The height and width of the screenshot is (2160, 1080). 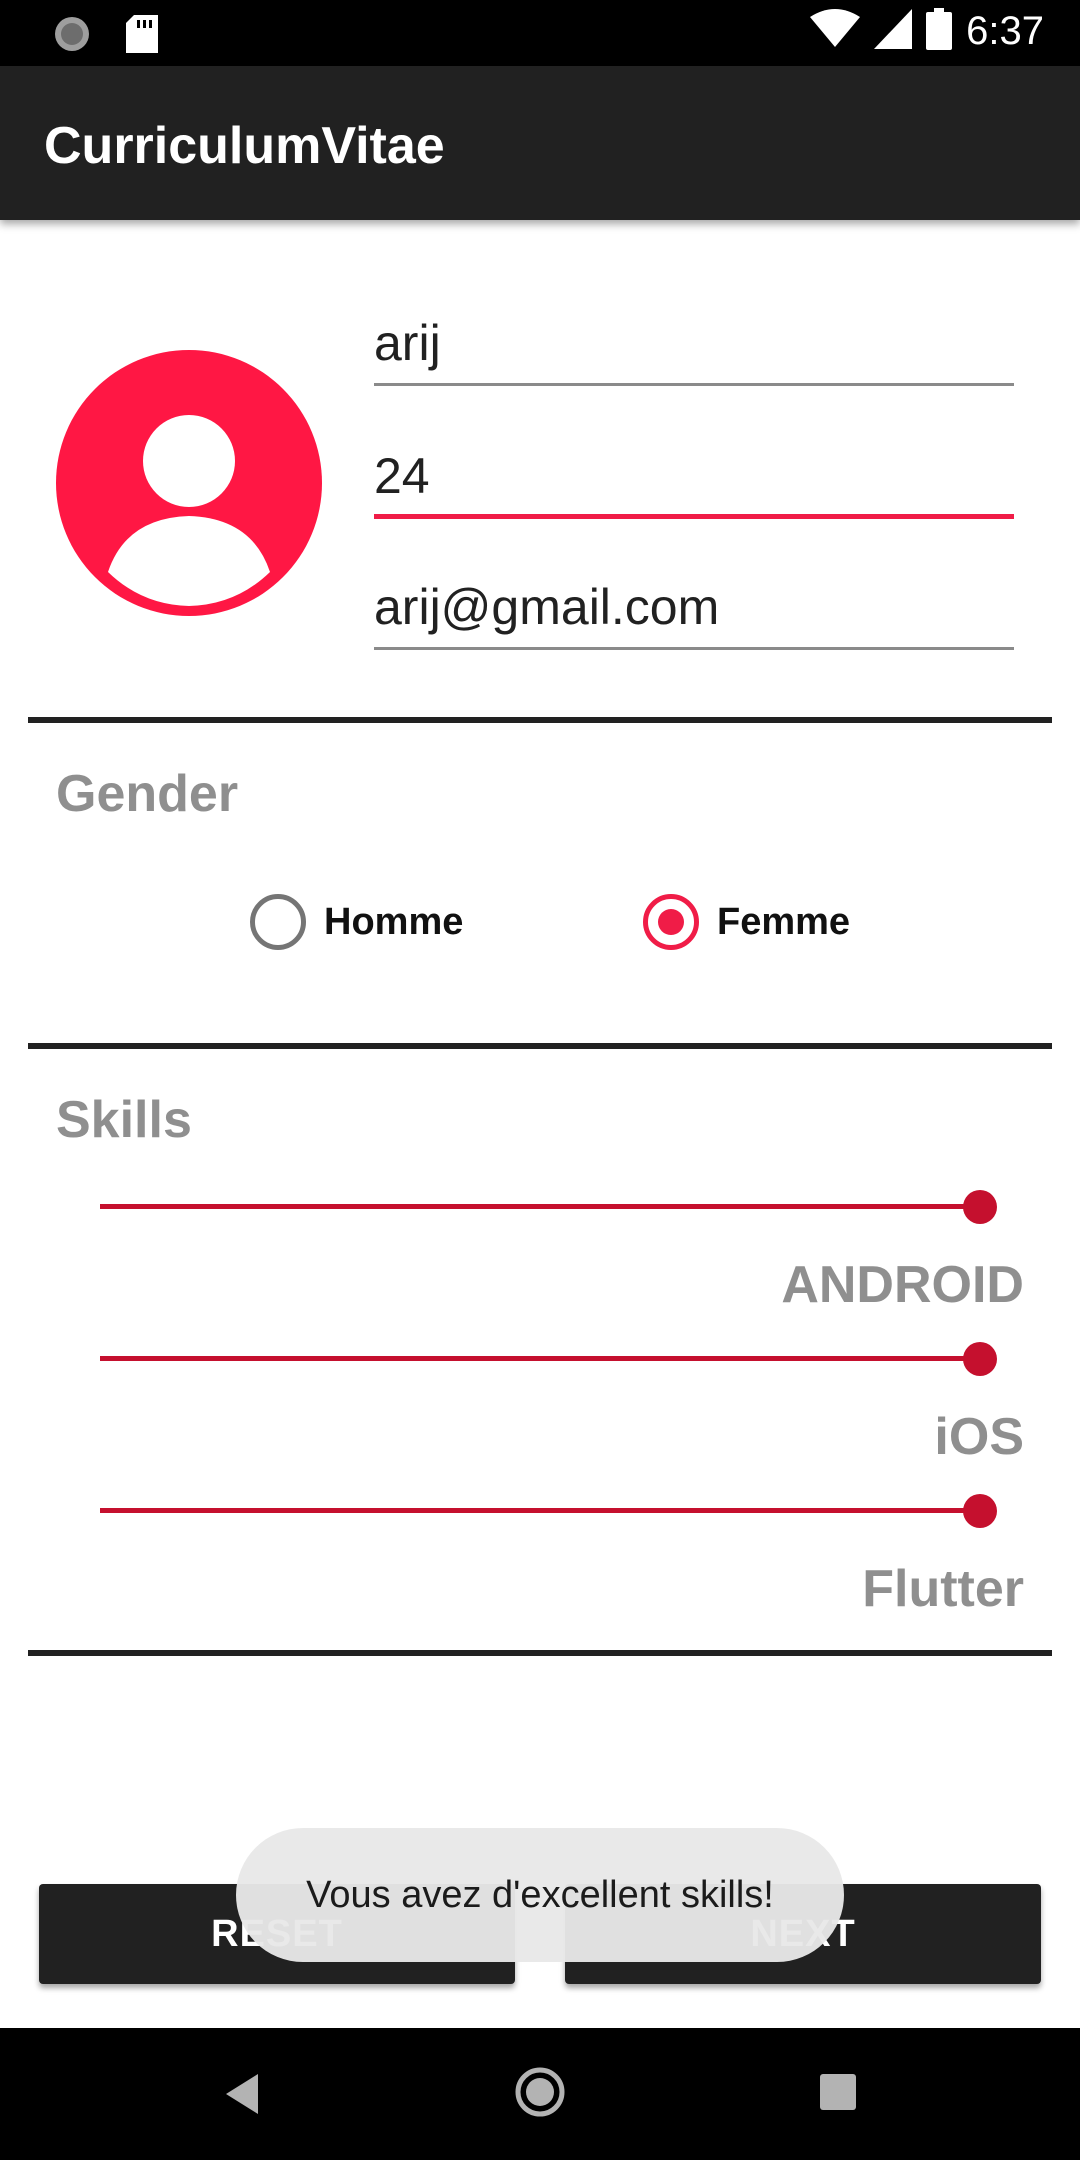 What do you see at coordinates (943, 1589) in the screenshot?
I see `flutter-label: Flutter` at bounding box center [943, 1589].